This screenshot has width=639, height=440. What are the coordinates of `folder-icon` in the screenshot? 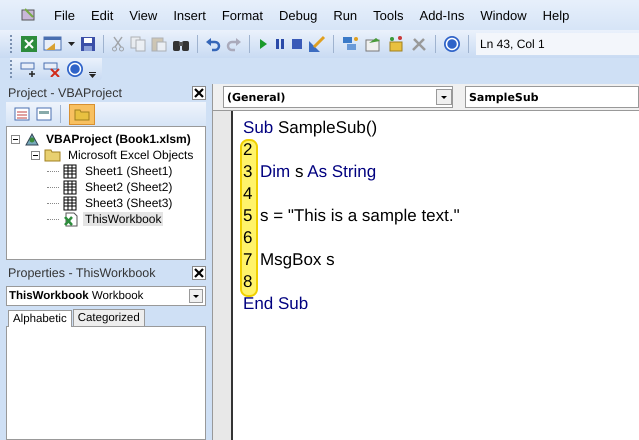 It's located at (53, 155).